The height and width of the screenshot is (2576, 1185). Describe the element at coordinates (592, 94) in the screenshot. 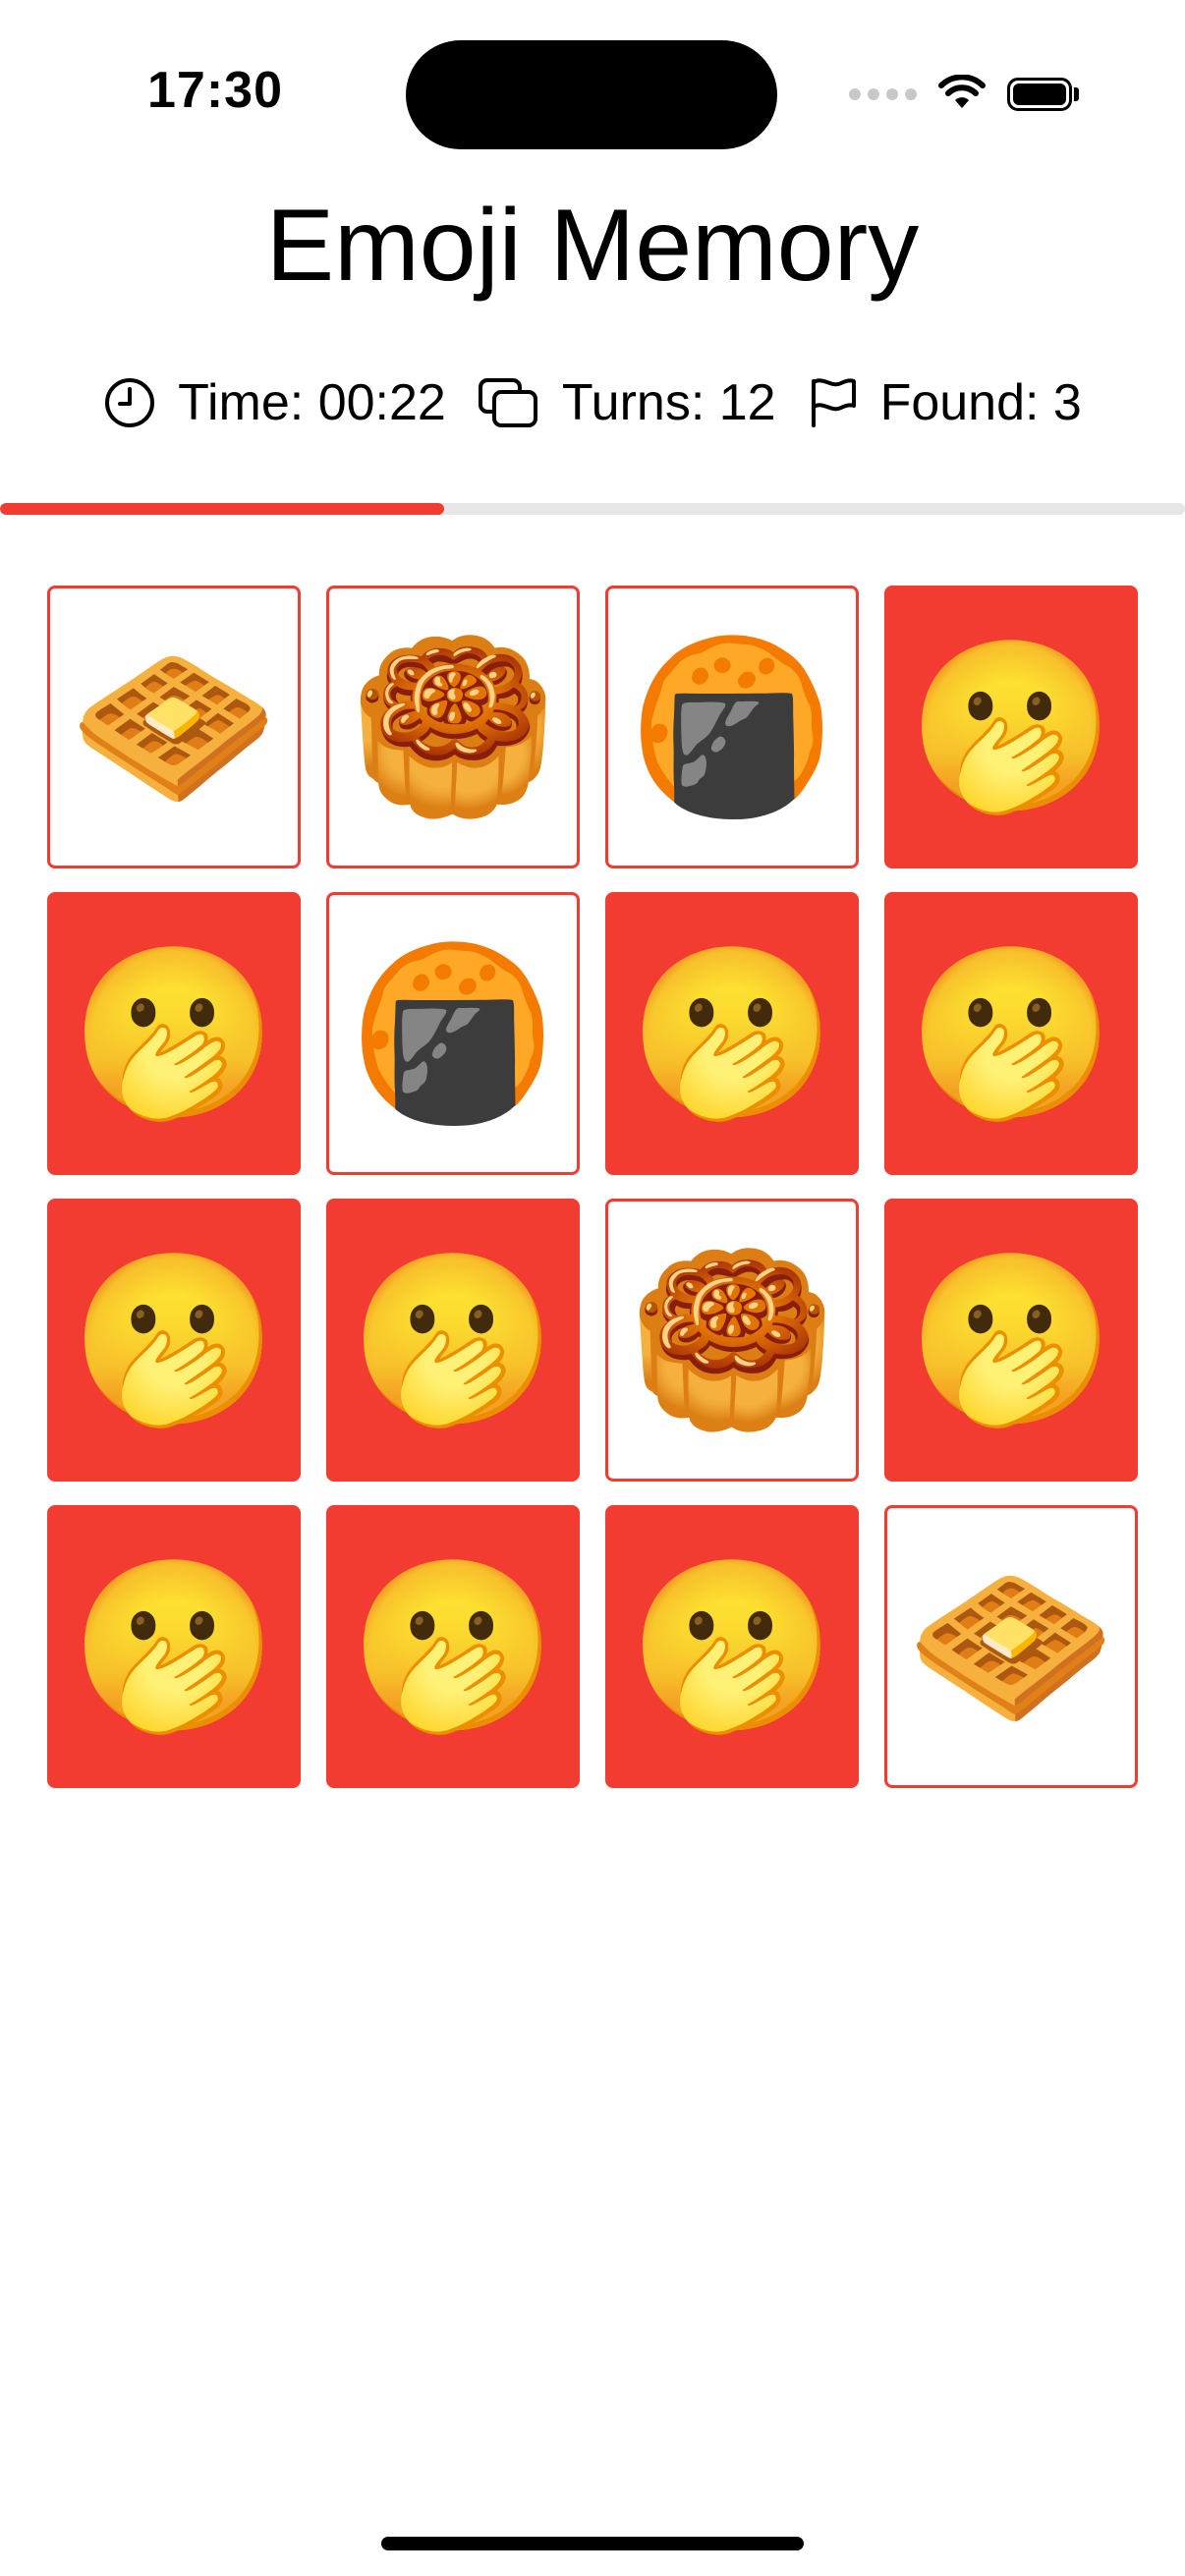

I see `dynamic-island` at that location.